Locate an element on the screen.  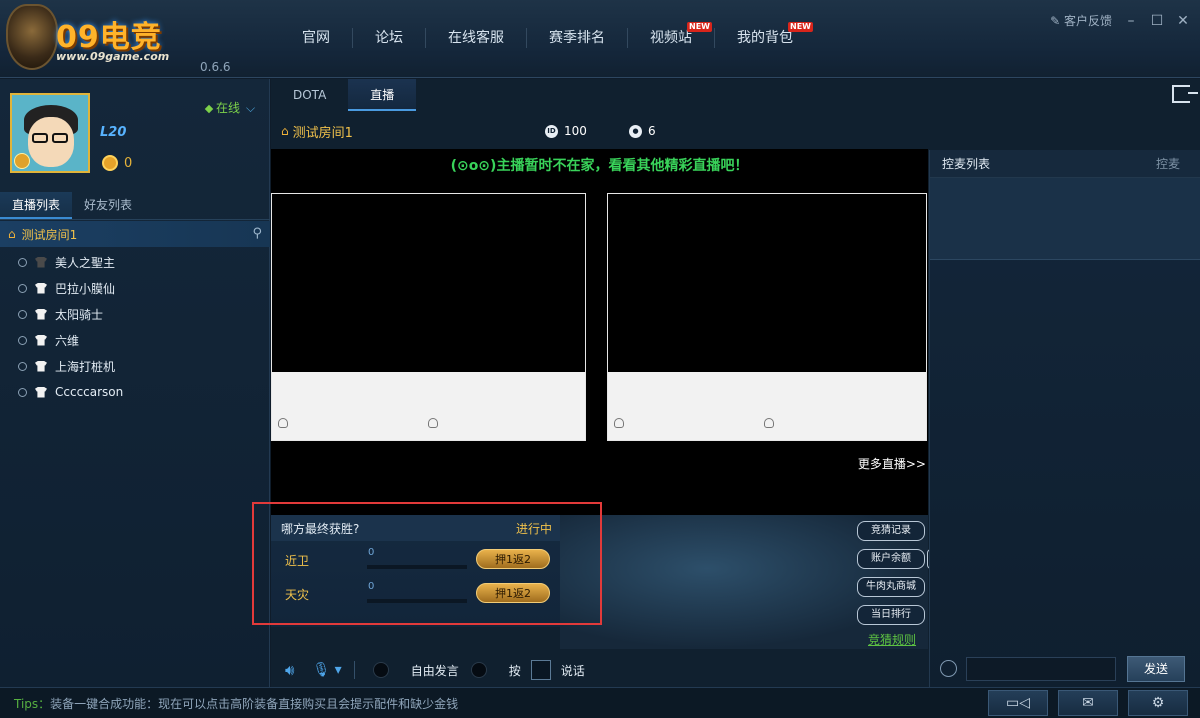
guess-rules-link: 竞猜规则 is located at coordinates (892, 639).